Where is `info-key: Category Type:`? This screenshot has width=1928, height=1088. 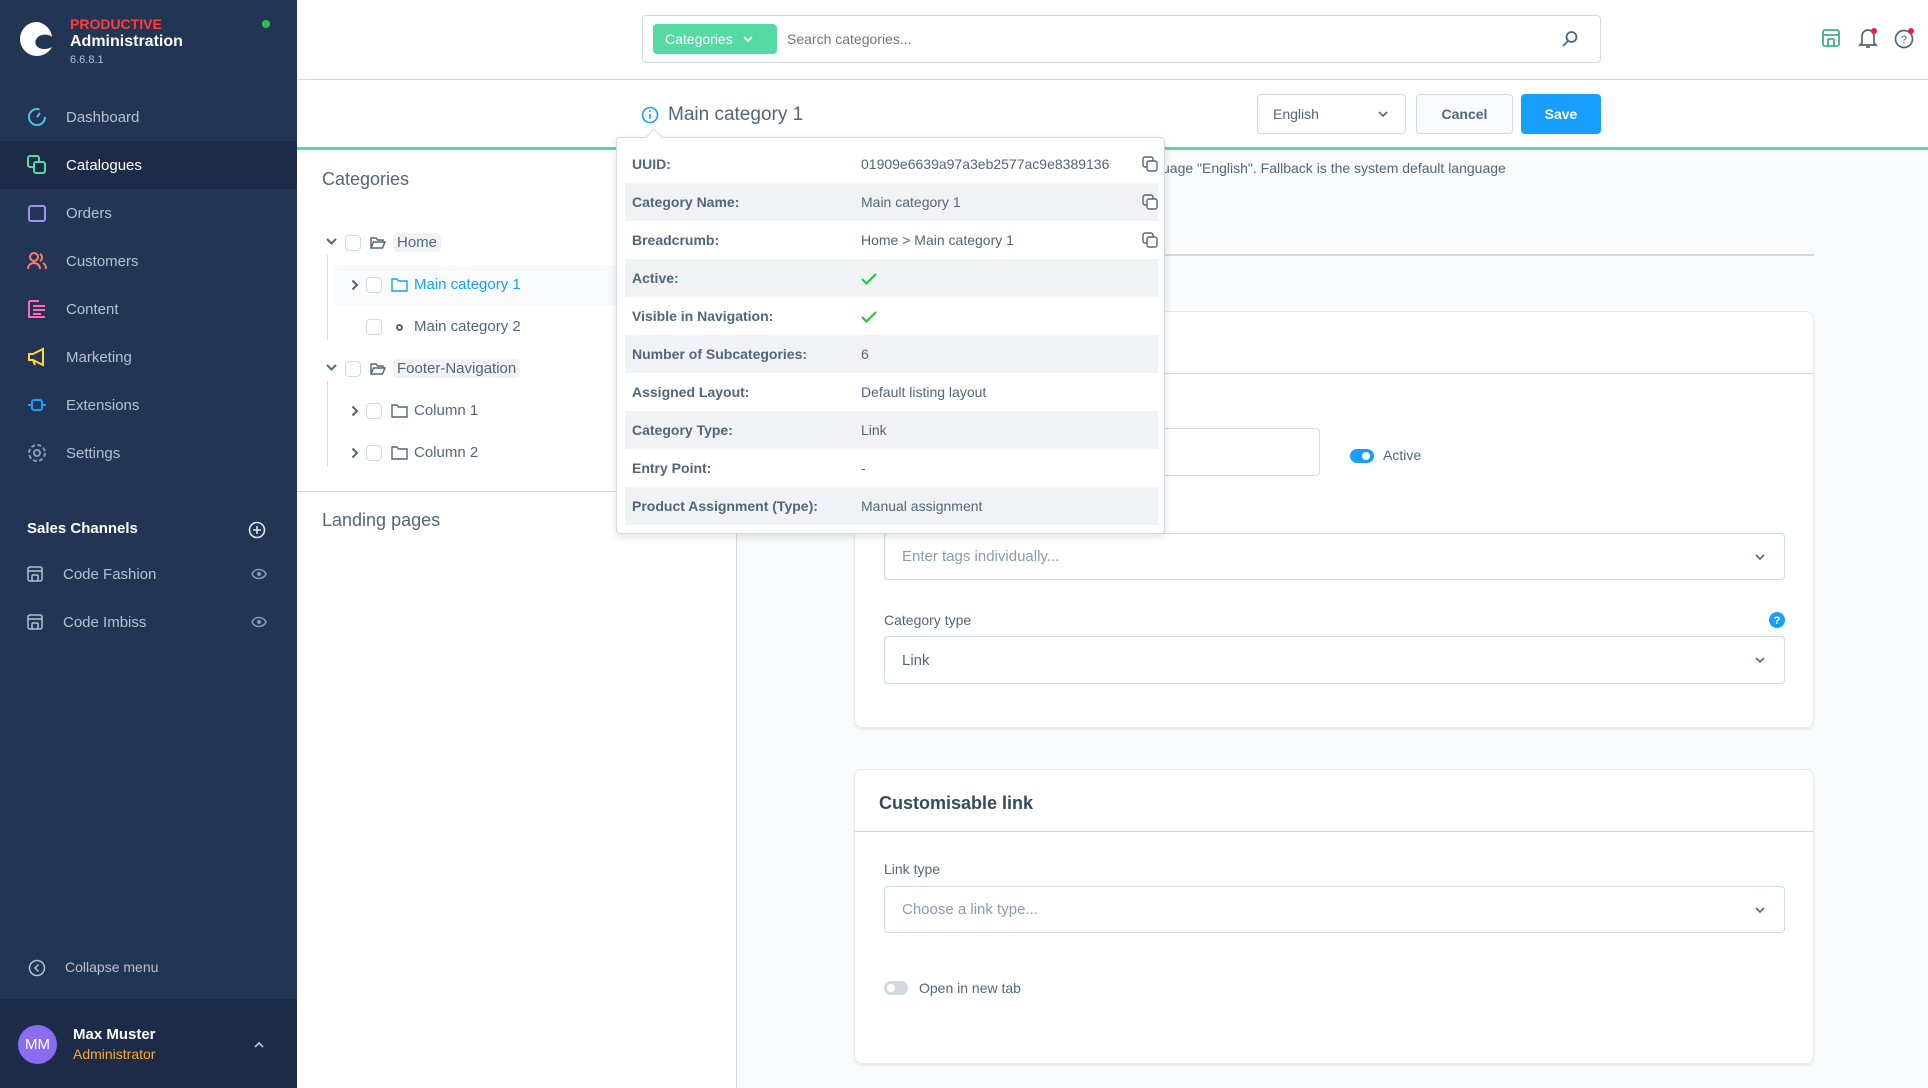 info-key: Category Type: is located at coordinates (682, 430).